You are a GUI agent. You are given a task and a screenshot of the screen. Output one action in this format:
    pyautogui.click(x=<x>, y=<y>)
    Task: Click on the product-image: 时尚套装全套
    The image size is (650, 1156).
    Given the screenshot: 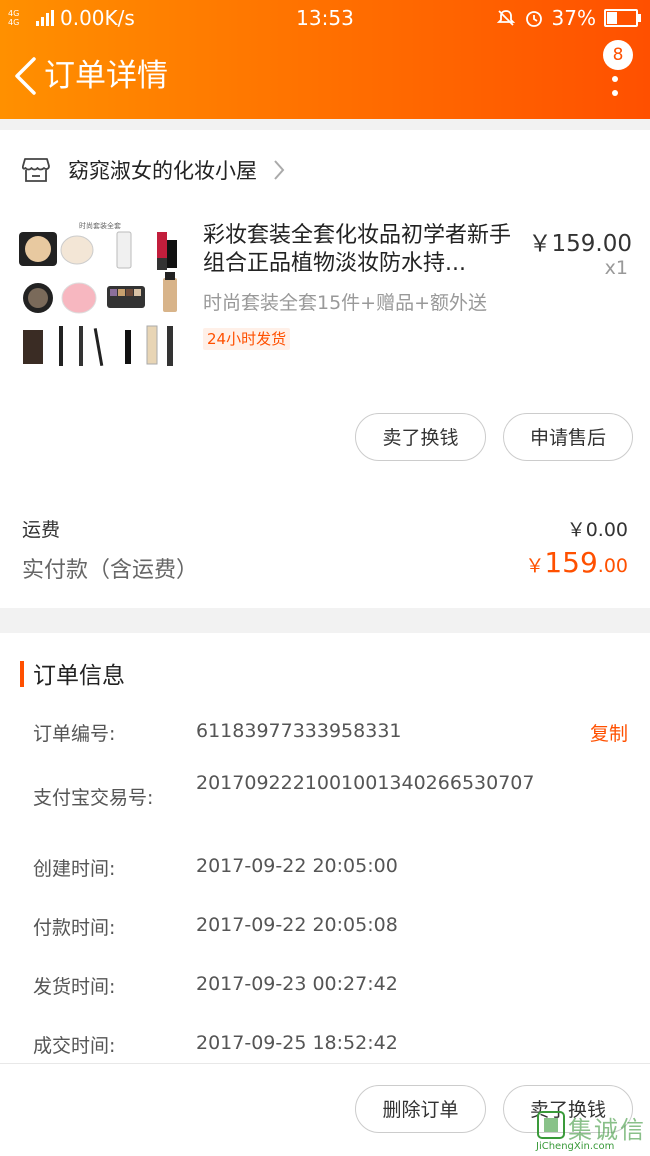 What is the action you would take?
    pyautogui.click(x=102, y=299)
    